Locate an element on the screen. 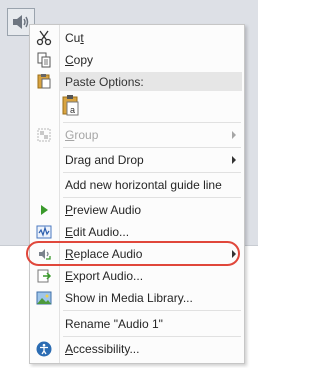 This screenshot has width=320, height=368. edit-accelerator: E is located at coordinates (69, 232).